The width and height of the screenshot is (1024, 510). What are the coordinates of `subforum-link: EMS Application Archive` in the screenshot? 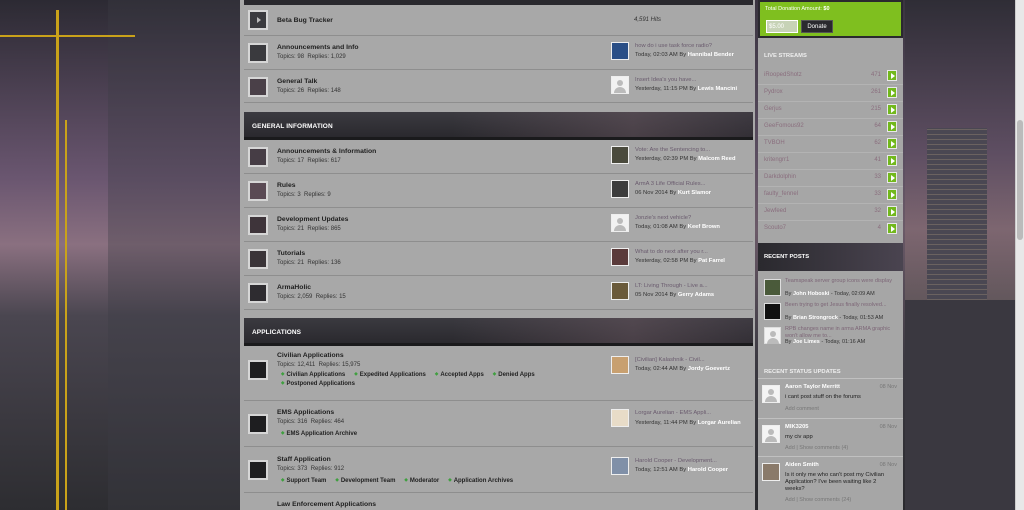 It's located at (319, 433).